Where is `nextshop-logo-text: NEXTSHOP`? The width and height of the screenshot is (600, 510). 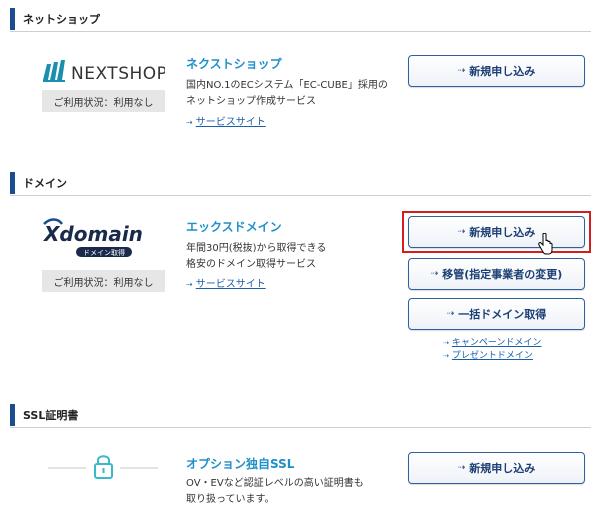
nextshop-logo-text: NEXTSHOP is located at coordinates (118, 74).